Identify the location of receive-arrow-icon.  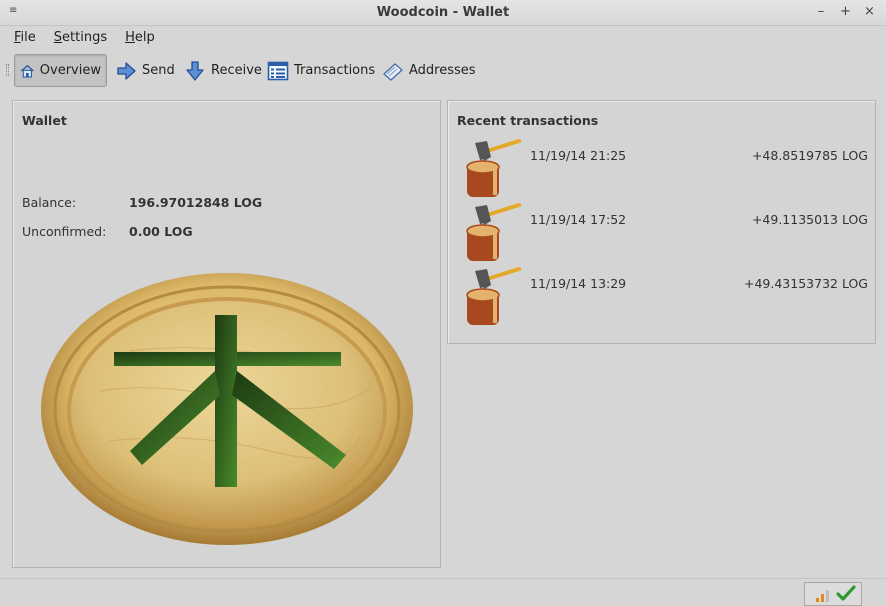
(195, 70).